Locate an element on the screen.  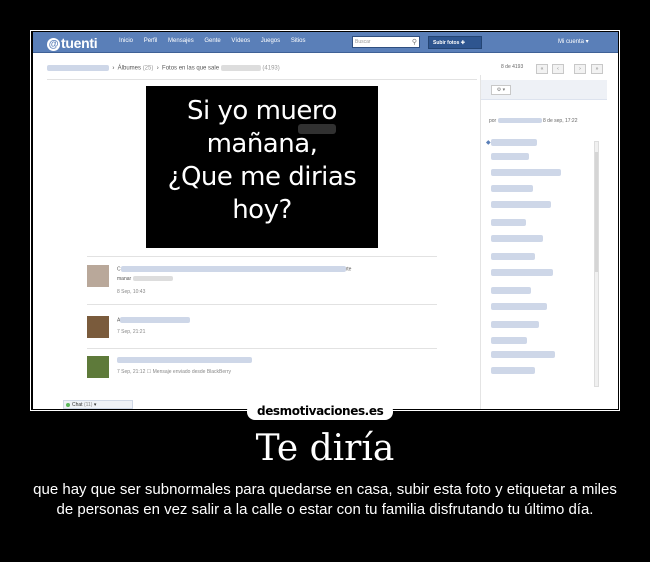
first-photo-button: « is located at coordinates (542, 69).